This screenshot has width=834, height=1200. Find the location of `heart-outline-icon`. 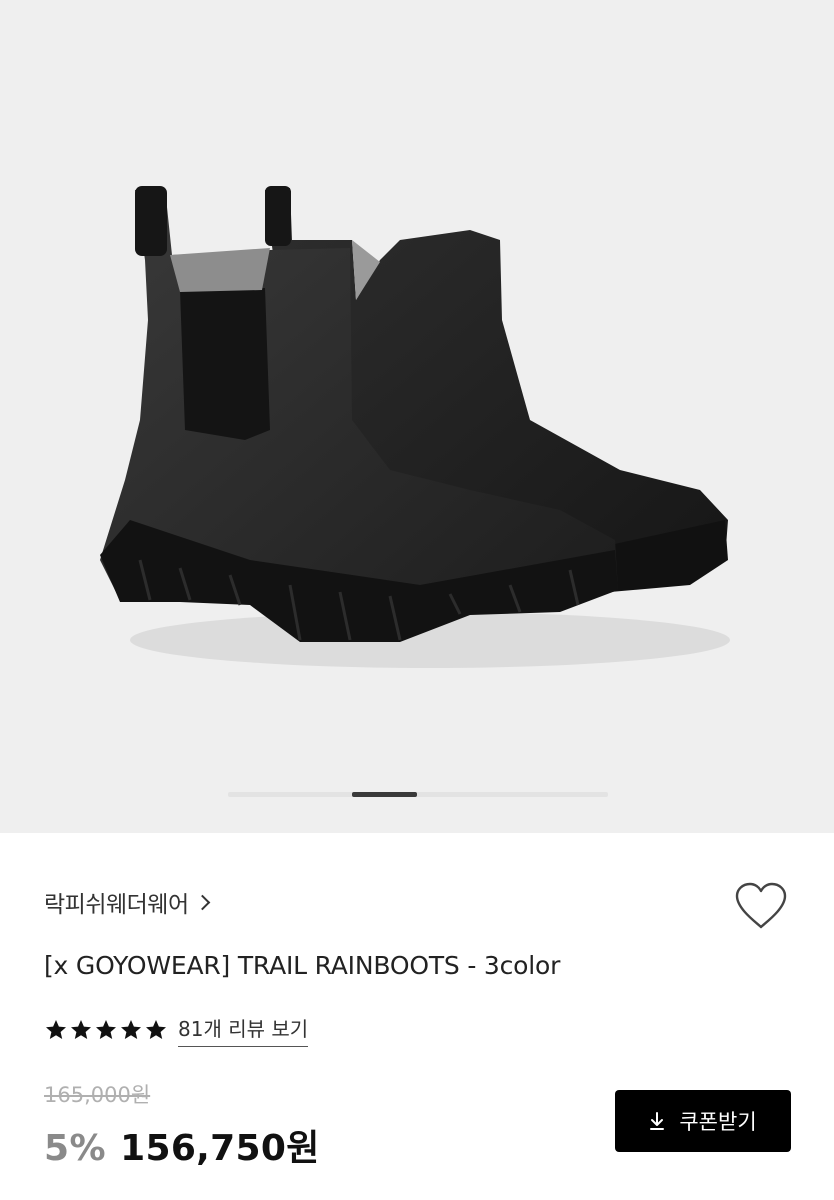

heart-outline-icon is located at coordinates (761, 905).